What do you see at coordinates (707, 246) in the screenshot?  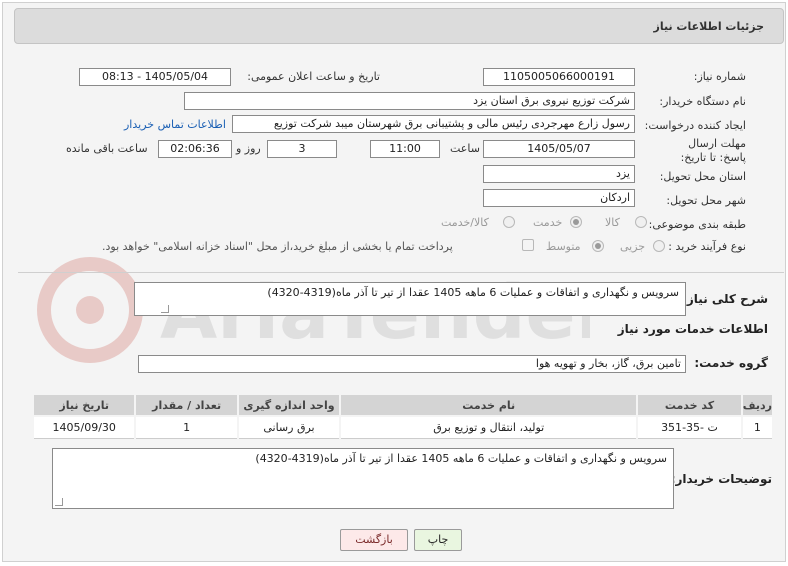 I see `process-label: نوع فرآیند خرید :` at bounding box center [707, 246].